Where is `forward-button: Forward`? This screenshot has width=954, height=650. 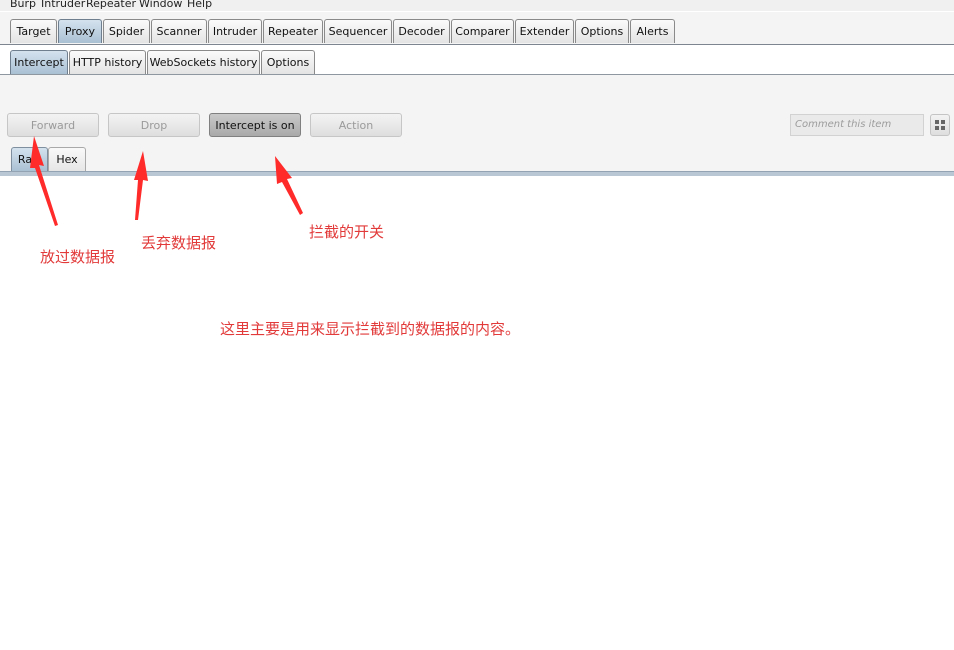
forward-button: Forward is located at coordinates (53, 125).